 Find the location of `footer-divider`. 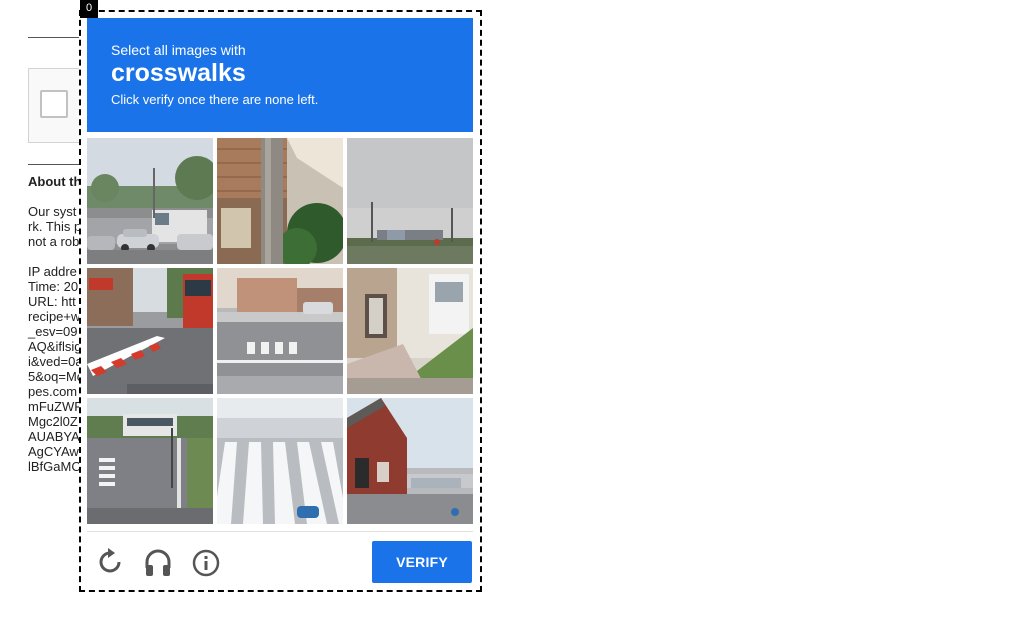

footer-divider is located at coordinates (280, 531).